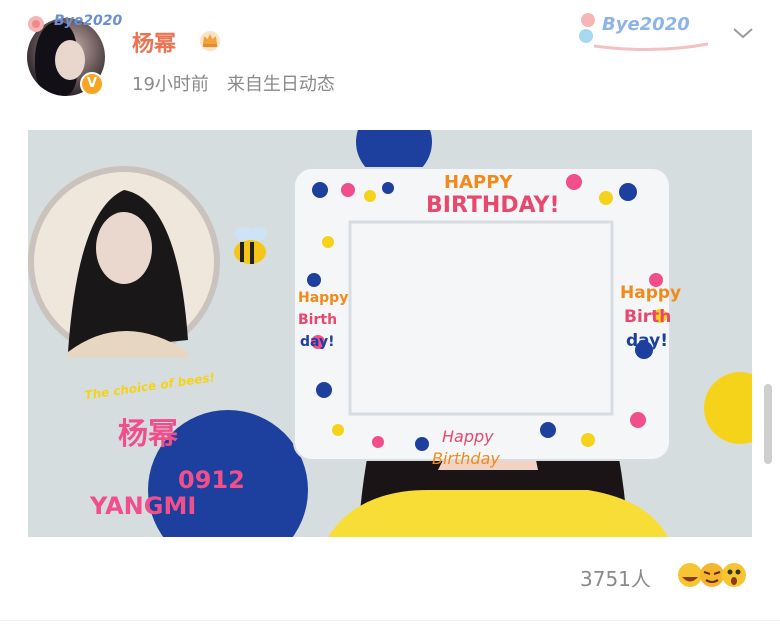 The width and height of the screenshot is (780, 640). What do you see at coordinates (210, 40) in the screenshot?
I see `crown-icon` at bounding box center [210, 40].